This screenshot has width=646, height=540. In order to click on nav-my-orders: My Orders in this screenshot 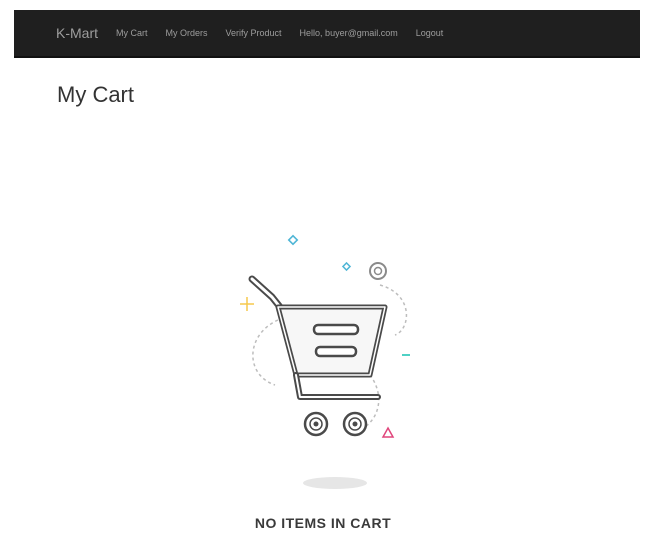, I will do `click(187, 33)`.